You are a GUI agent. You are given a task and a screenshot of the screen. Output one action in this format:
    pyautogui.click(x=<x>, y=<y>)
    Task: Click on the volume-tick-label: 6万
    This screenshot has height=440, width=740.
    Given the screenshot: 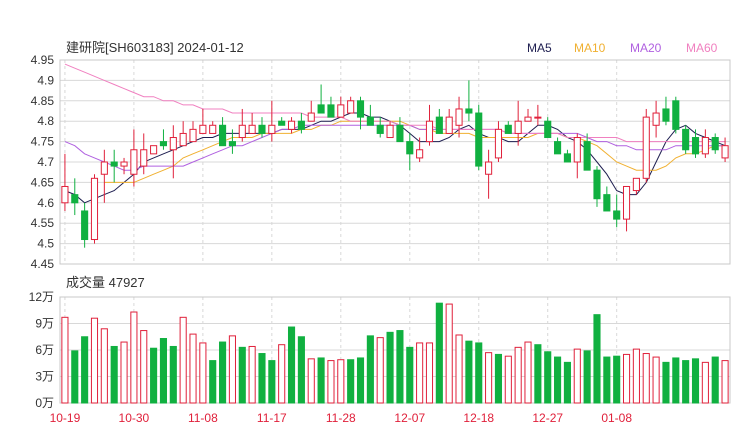 What is the action you would take?
    pyautogui.click(x=44, y=350)
    